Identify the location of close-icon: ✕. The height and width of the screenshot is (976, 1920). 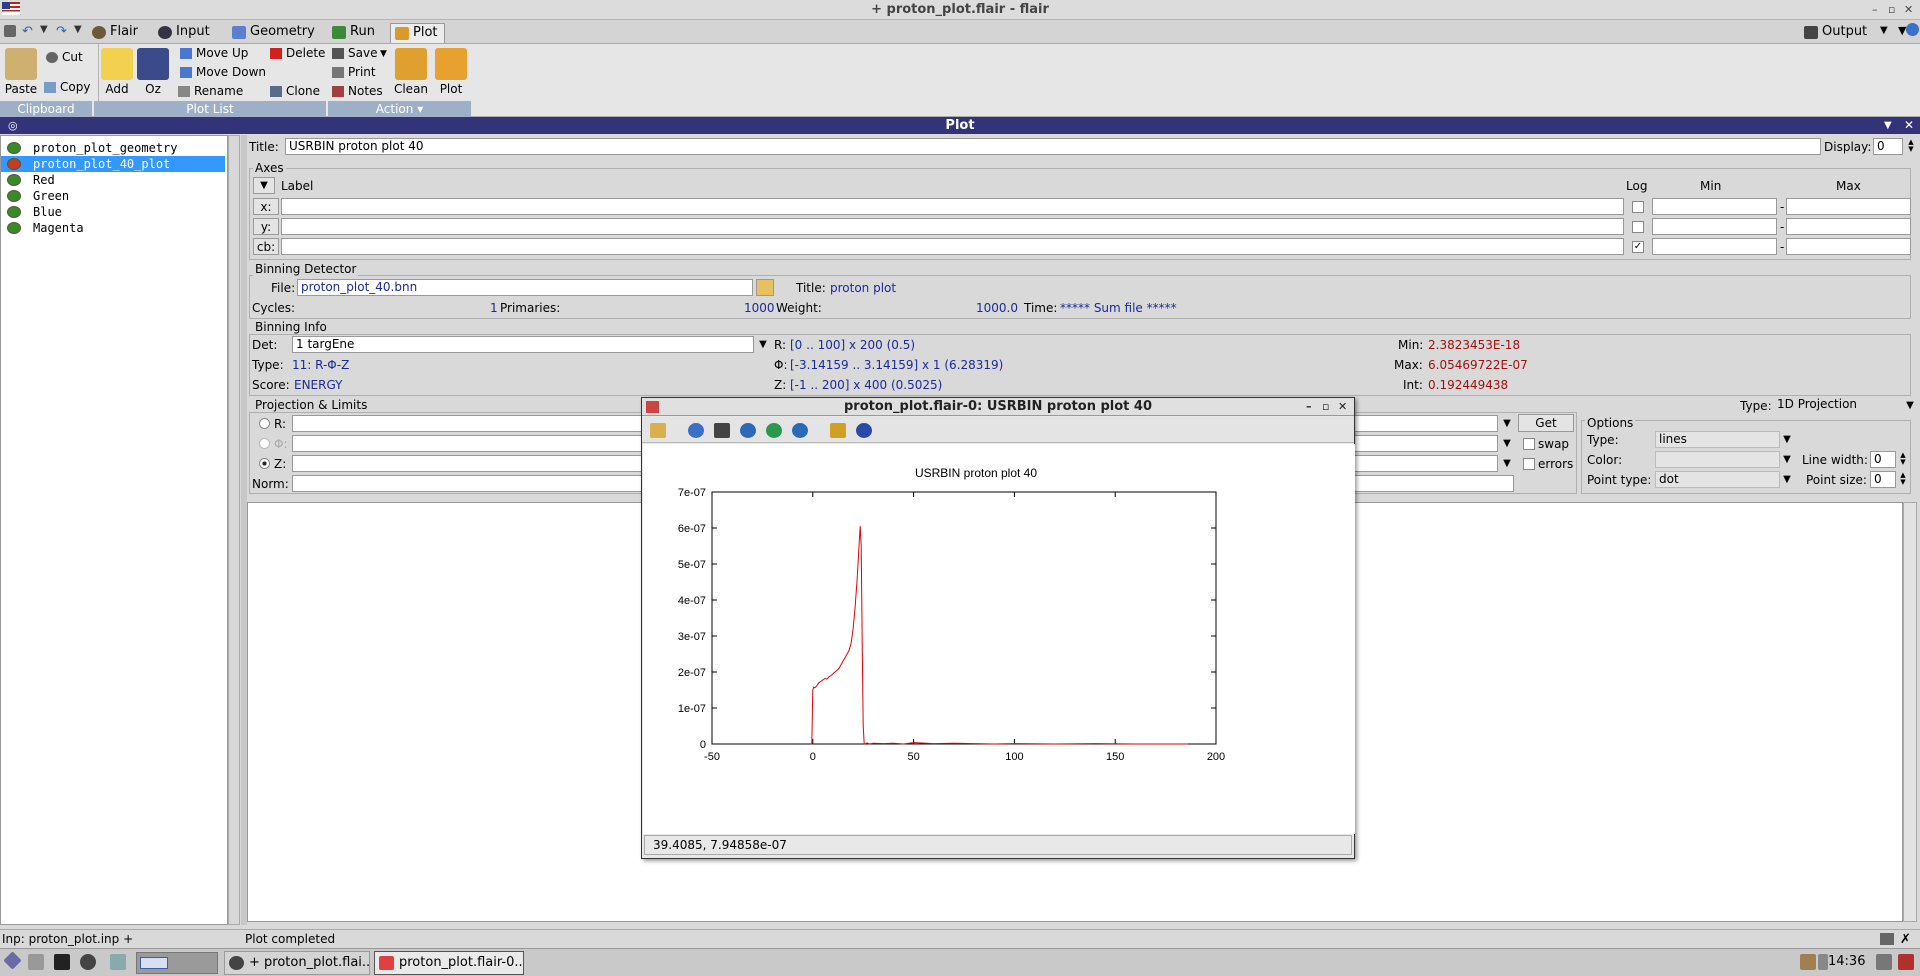
(1908, 9).